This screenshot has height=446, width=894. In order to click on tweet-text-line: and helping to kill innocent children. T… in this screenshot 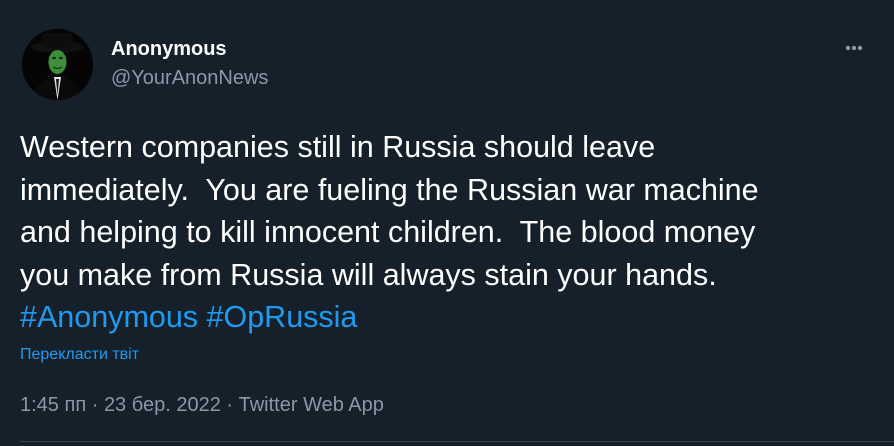, I will do `click(388, 232)`.